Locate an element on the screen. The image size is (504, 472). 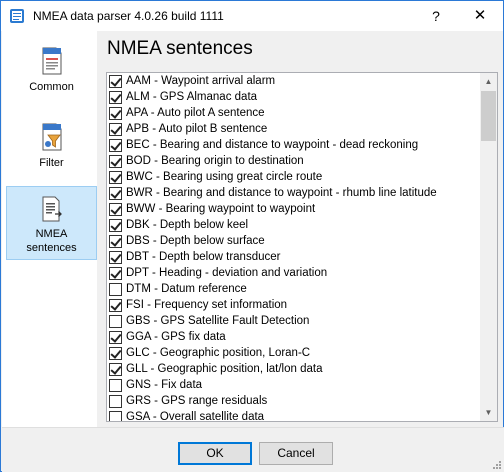
button-bar: OK Cancel is located at coordinates (253, 449).